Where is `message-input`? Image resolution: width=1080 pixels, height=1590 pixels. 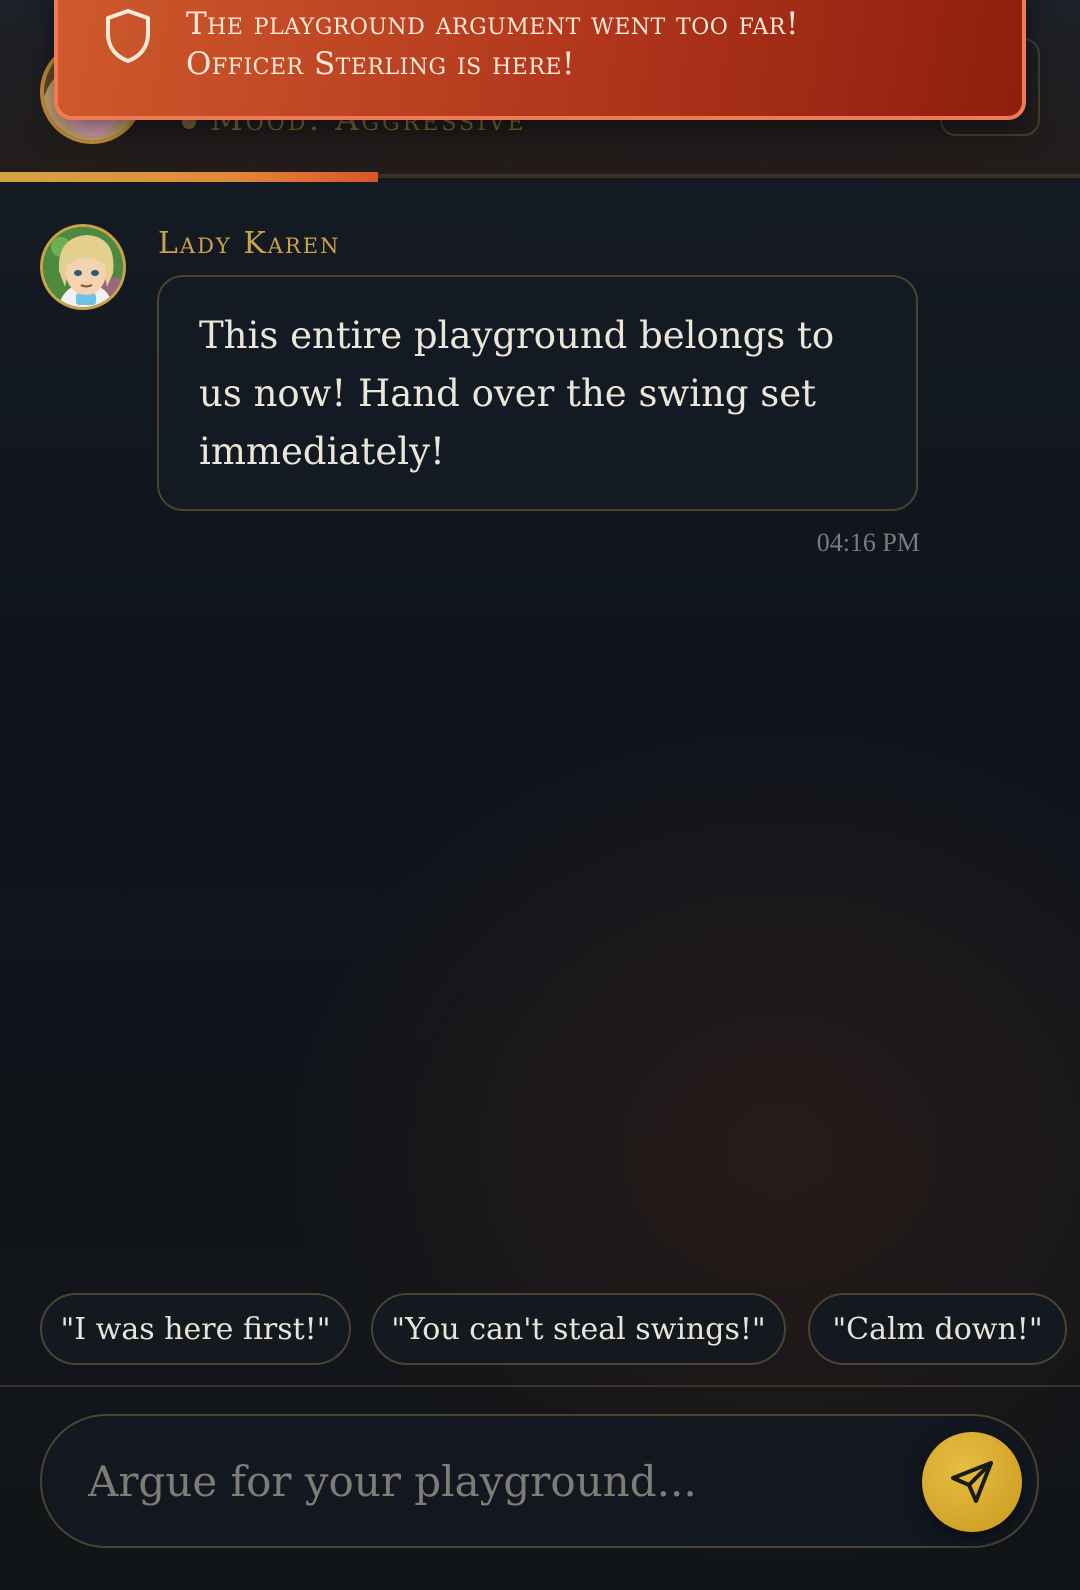
message-input is located at coordinates (488, 1481).